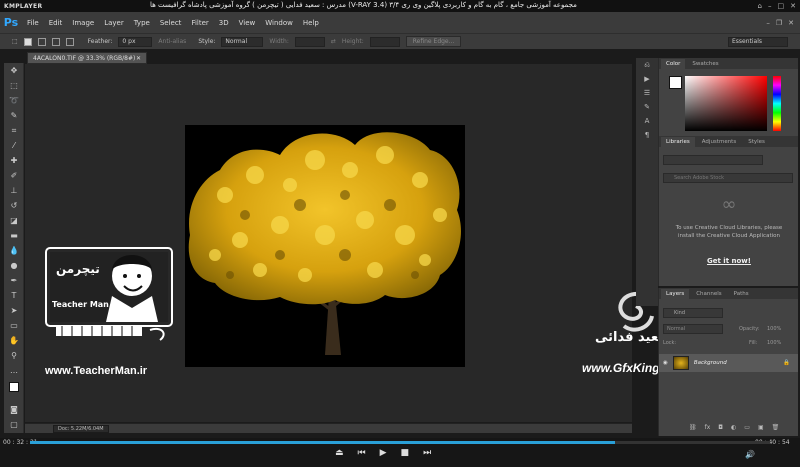  Describe the element at coordinates (781, 6) in the screenshot. I see `maximize-icon: □` at that location.